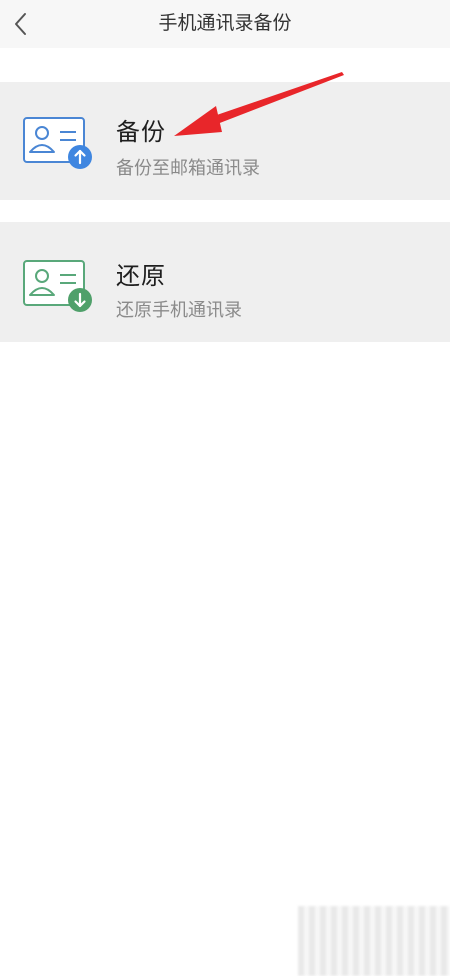 The image size is (450, 976). Describe the element at coordinates (141, 132) in the screenshot. I see `backup-title: 备份` at that location.